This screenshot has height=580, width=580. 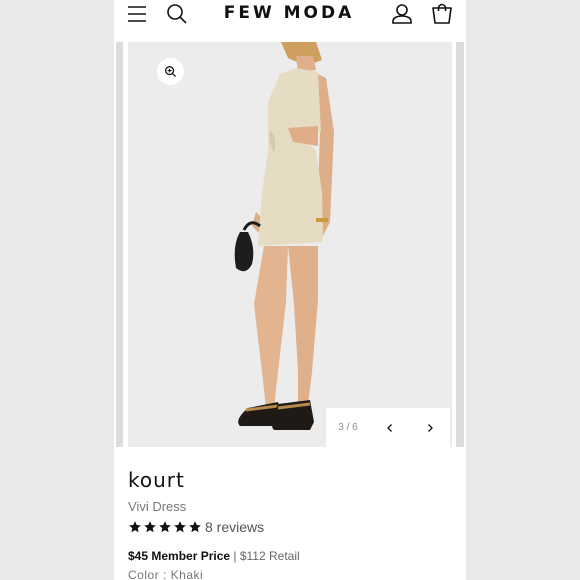 I want to click on search-icon, so click(x=177, y=14).